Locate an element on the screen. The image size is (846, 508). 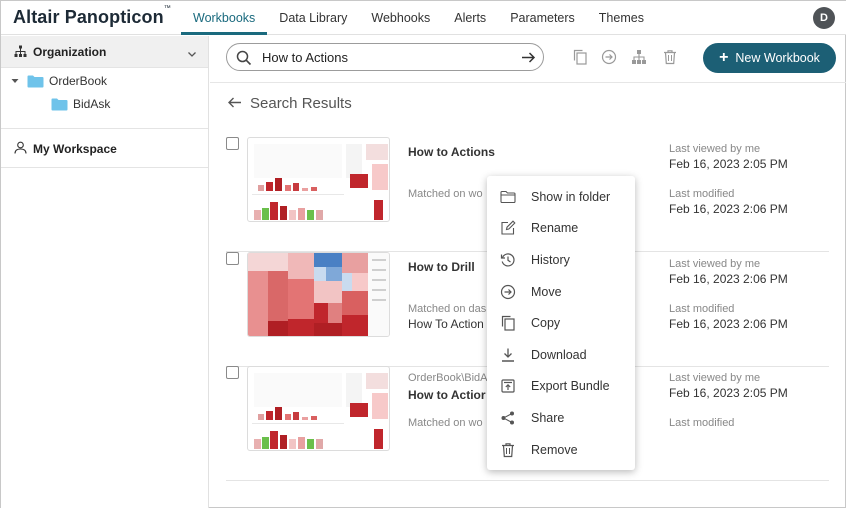
tree-item-label: BidAsk is located at coordinates (92, 104).